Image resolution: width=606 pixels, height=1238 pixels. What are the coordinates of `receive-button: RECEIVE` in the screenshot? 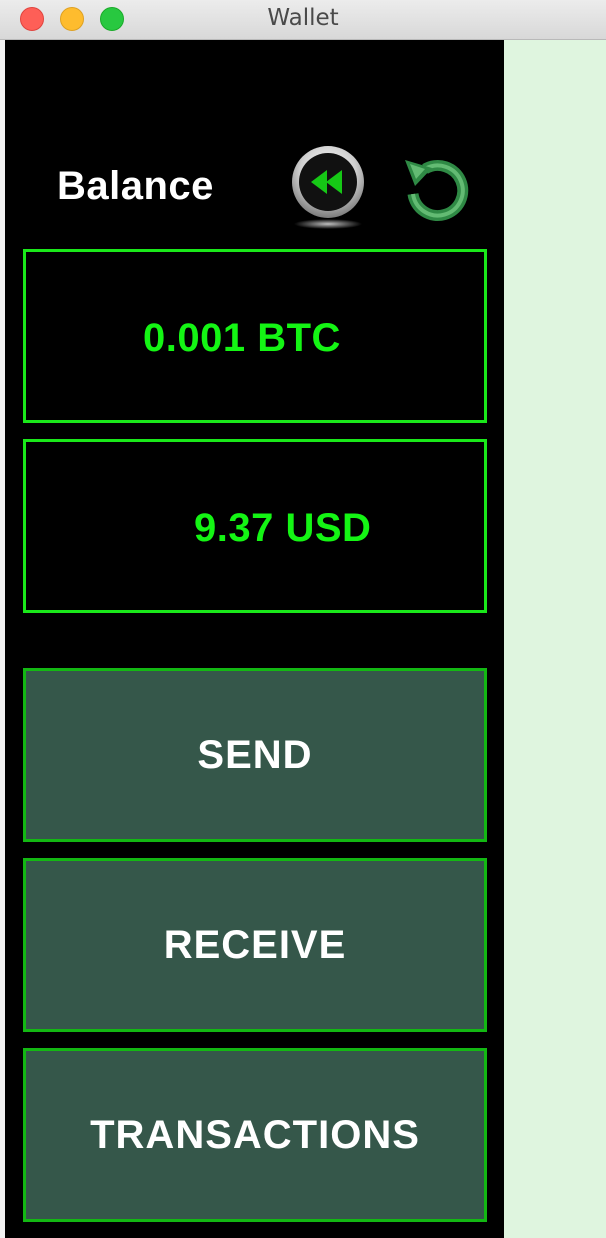 It's located at (255, 945).